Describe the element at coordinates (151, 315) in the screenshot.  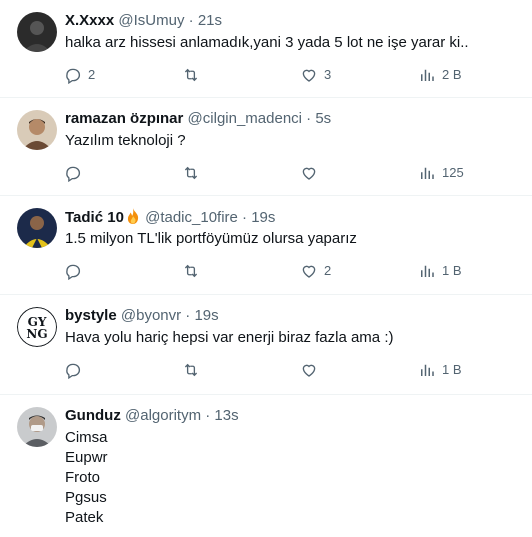
I see `user-handle: @byonvr` at that location.